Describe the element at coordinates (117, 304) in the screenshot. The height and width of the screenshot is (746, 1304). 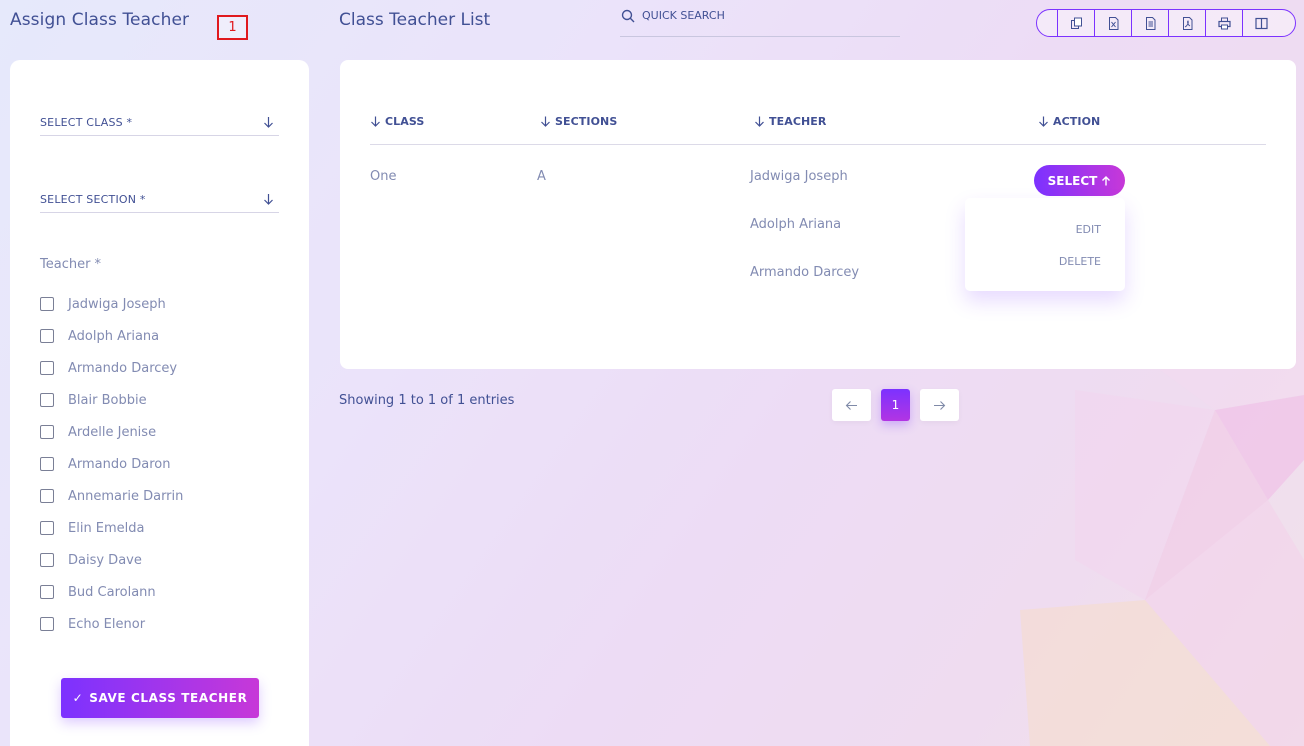
I see `teacher-name: Jadwiga Joseph` at that location.